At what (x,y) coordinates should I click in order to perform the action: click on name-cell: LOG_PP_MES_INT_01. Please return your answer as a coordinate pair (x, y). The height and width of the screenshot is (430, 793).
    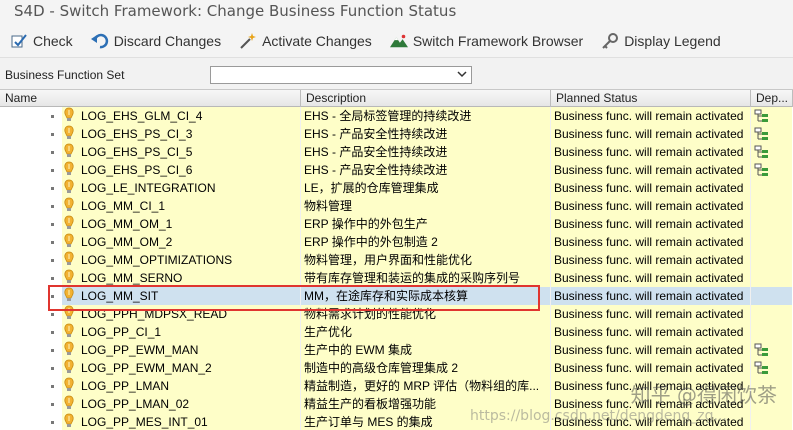
    Looking at the image, I should click on (181, 421).